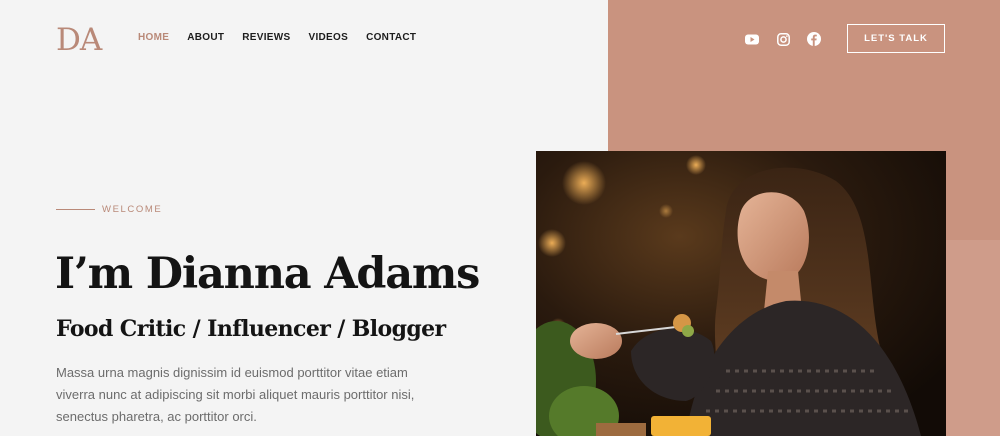 The height and width of the screenshot is (436, 1000). What do you see at coordinates (391, 37) in the screenshot?
I see `nav-item-contact: CONTACT` at bounding box center [391, 37].